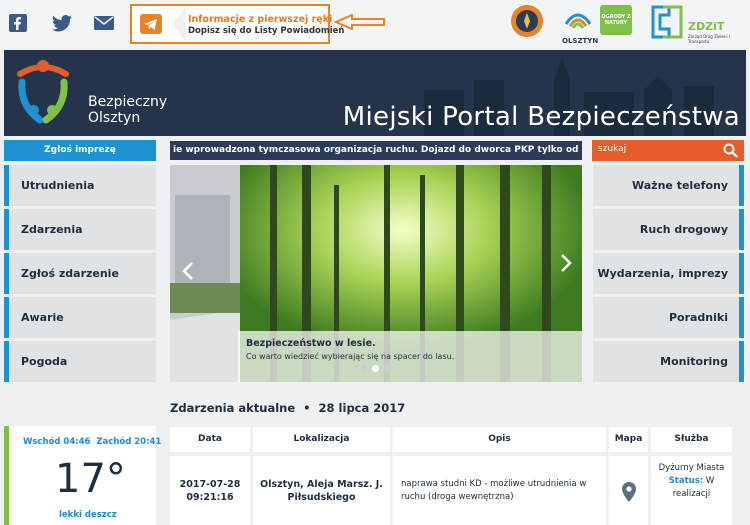  What do you see at coordinates (80, 150) in the screenshot?
I see `report-event-button: Zgłoś imprezę` at bounding box center [80, 150].